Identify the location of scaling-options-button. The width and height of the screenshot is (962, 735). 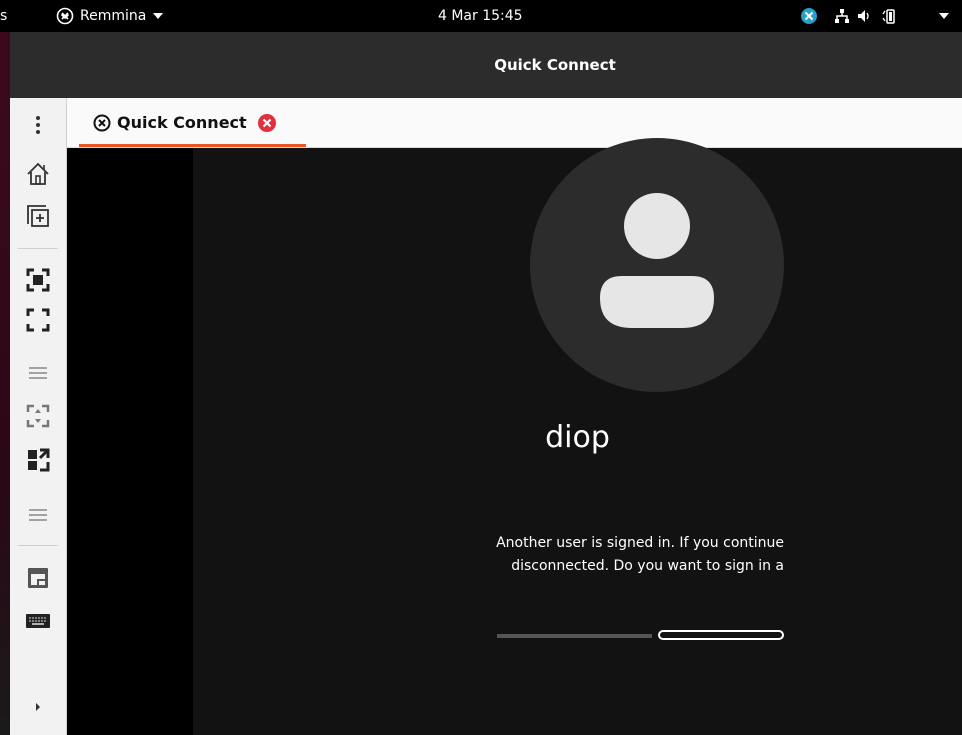
(38, 515).